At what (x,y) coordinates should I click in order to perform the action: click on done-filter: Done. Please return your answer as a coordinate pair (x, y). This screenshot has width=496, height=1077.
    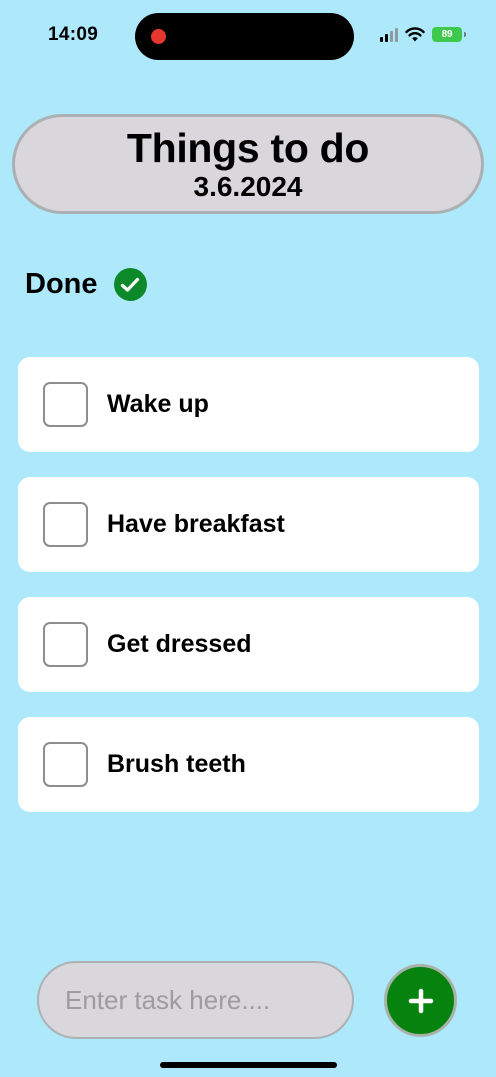
    Looking at the image, I should click on (86, 284).